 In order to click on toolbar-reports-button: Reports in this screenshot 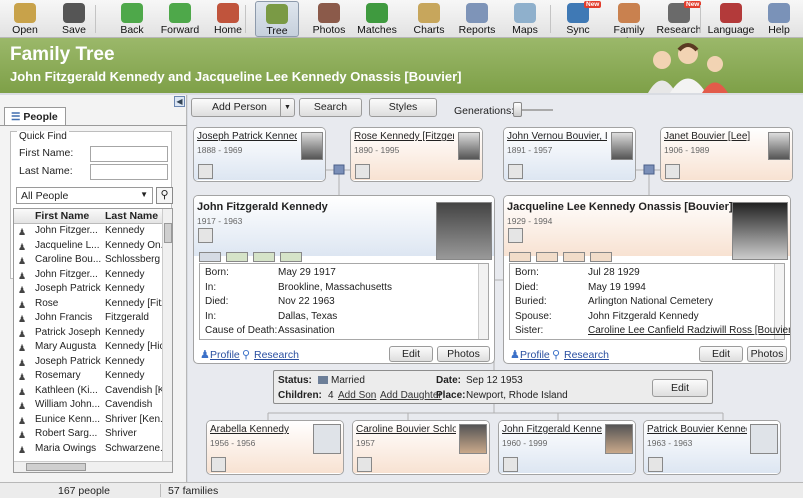, I will do `click(477, 19)`.